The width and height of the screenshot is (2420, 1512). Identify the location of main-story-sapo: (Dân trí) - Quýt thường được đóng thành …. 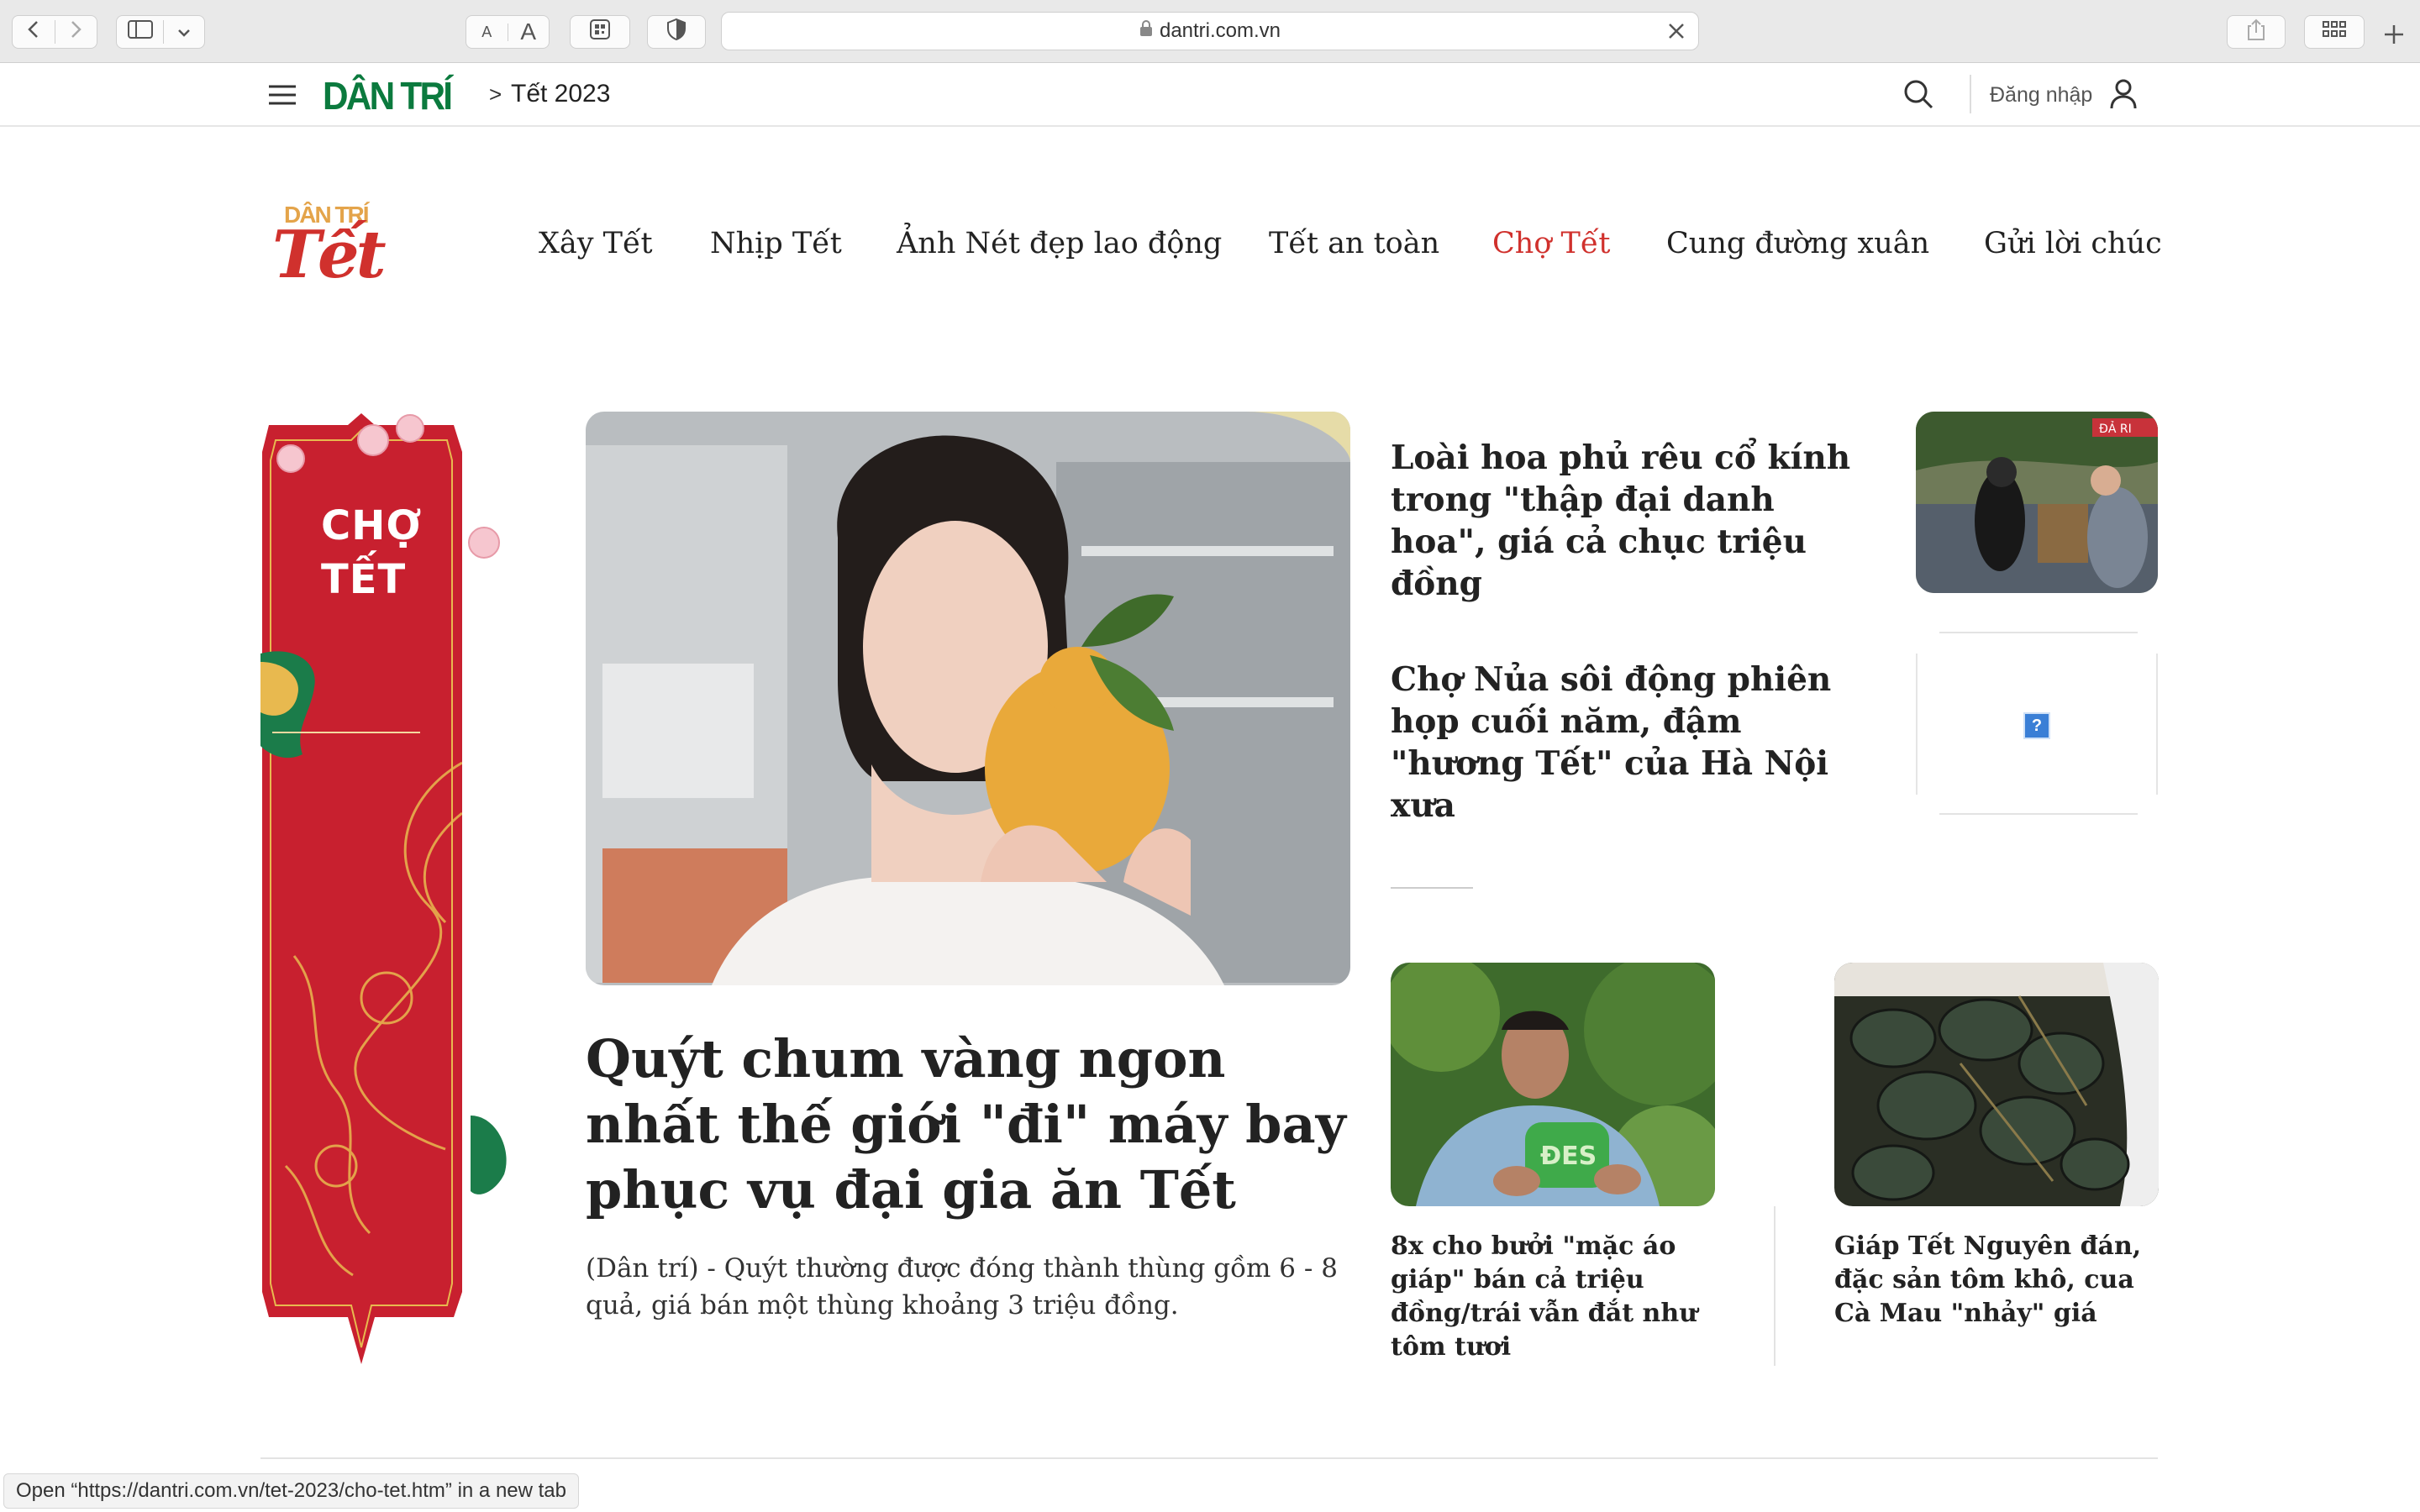
(962, 1286).